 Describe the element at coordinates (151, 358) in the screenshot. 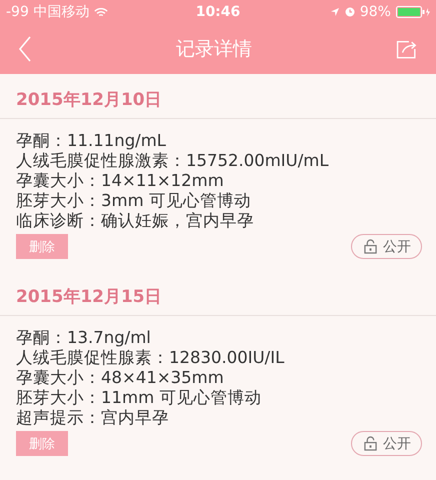

I see `record-detail: 人绒毛膜促性腺素：12830.00IU/IL` at that location.